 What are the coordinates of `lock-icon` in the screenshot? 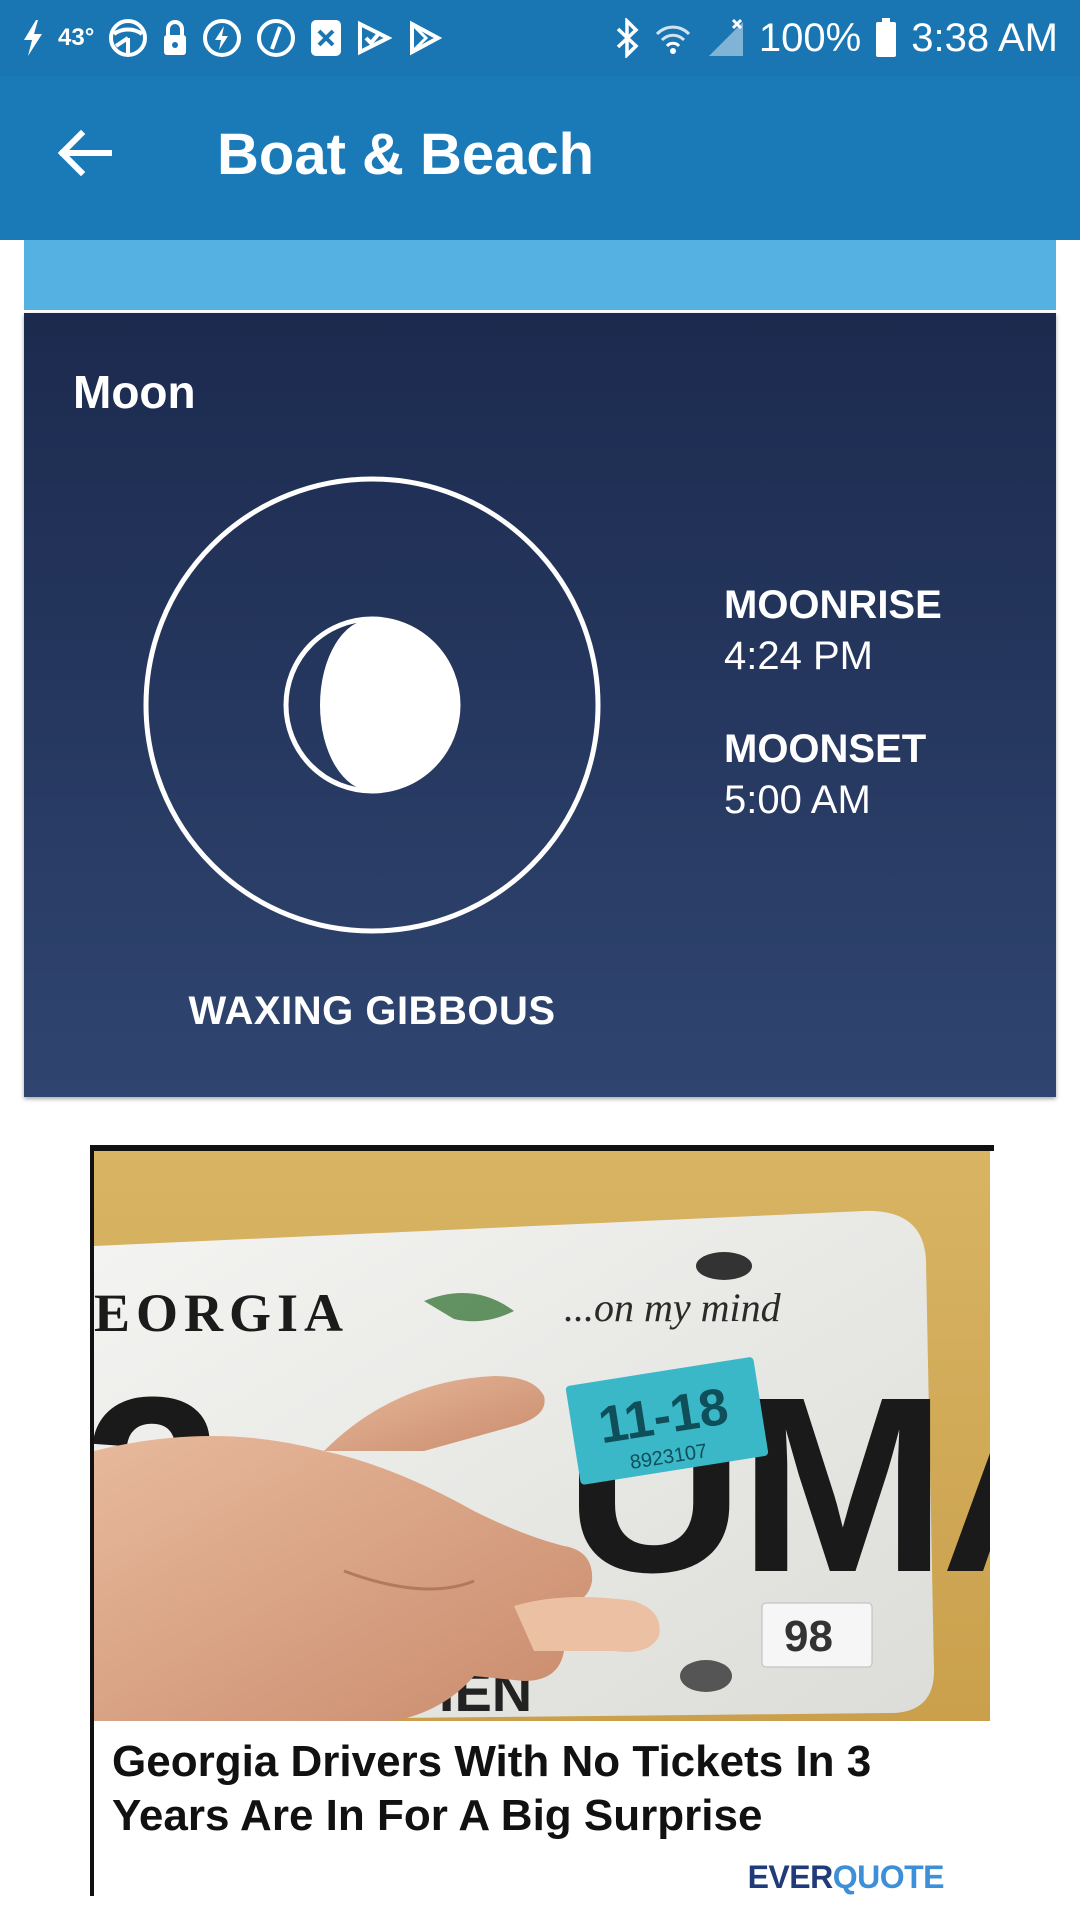 It's located at (175, 38).